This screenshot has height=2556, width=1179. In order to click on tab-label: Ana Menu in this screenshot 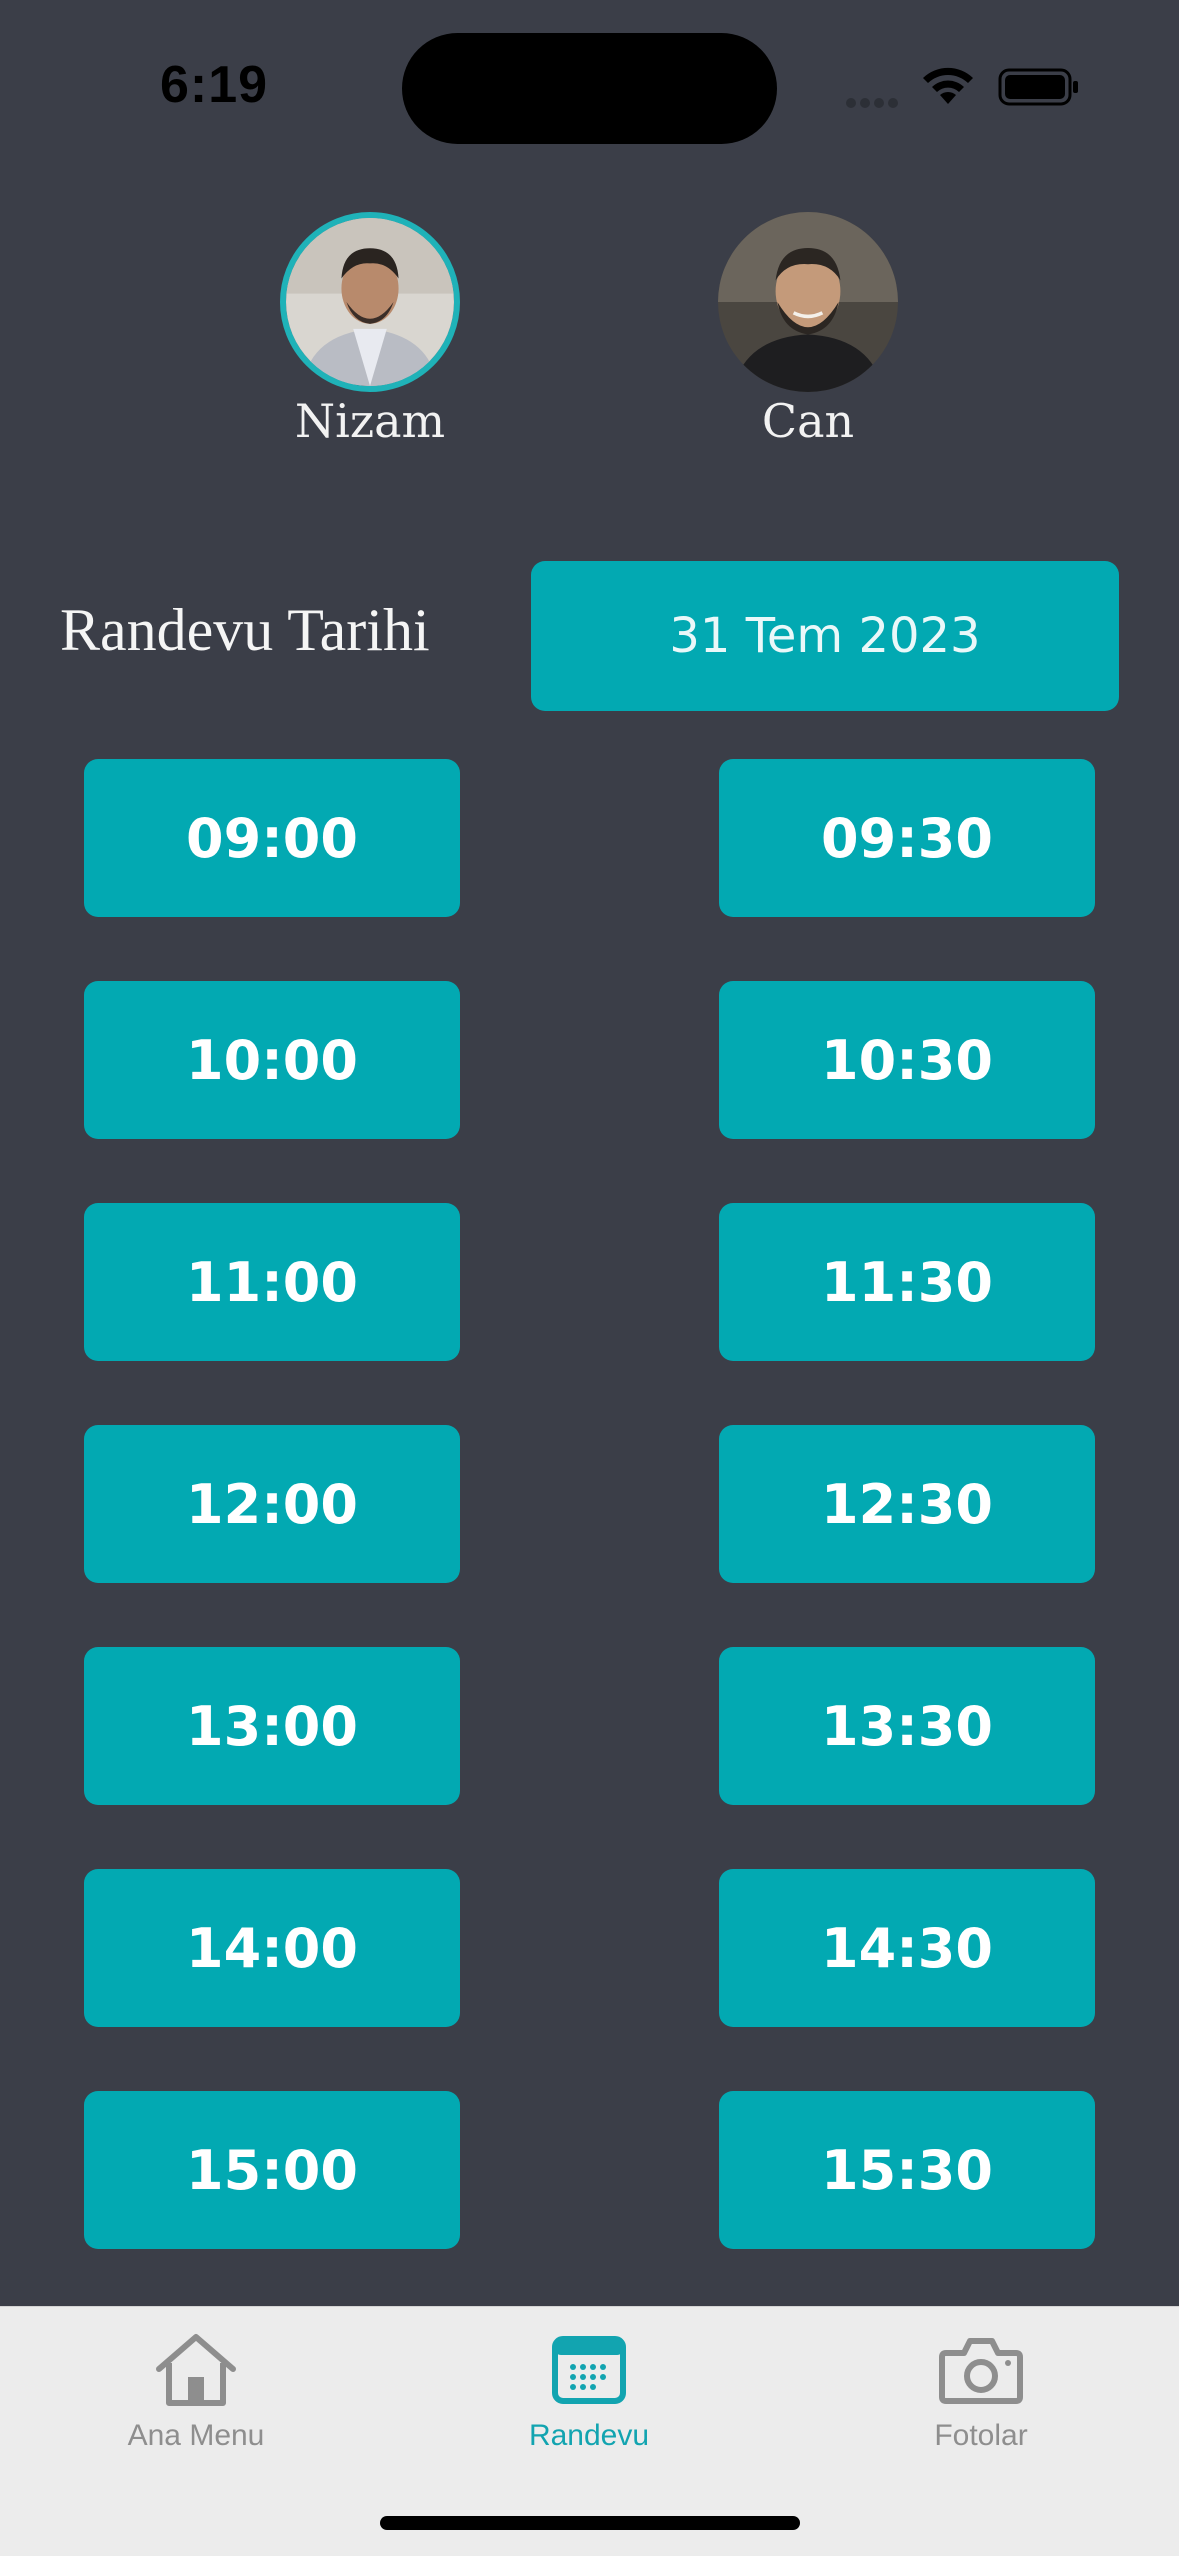, I will do `click(196, 2435)`.